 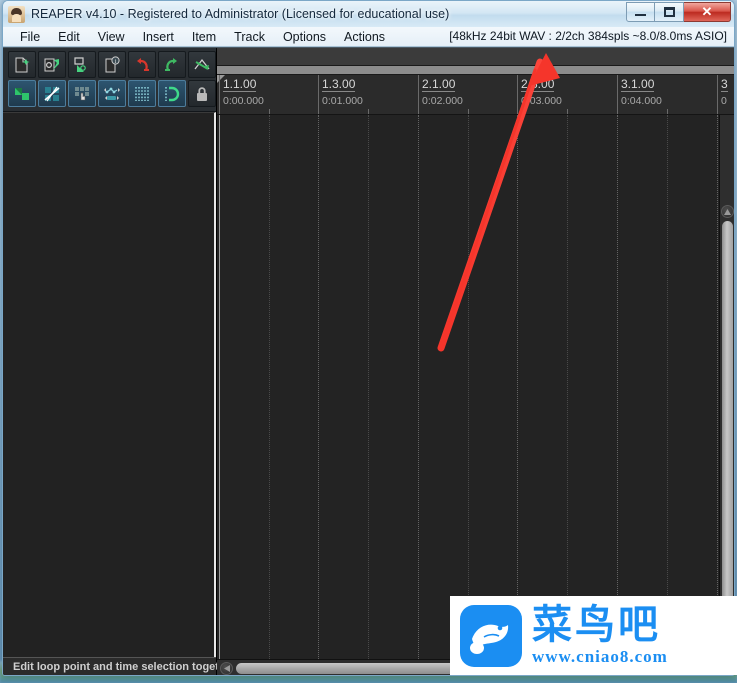 What do you see at coordinates (442, 101) in the screenshot?
I see `ruler-mark-time: 0:02.000` at bounding box center [442, 101].